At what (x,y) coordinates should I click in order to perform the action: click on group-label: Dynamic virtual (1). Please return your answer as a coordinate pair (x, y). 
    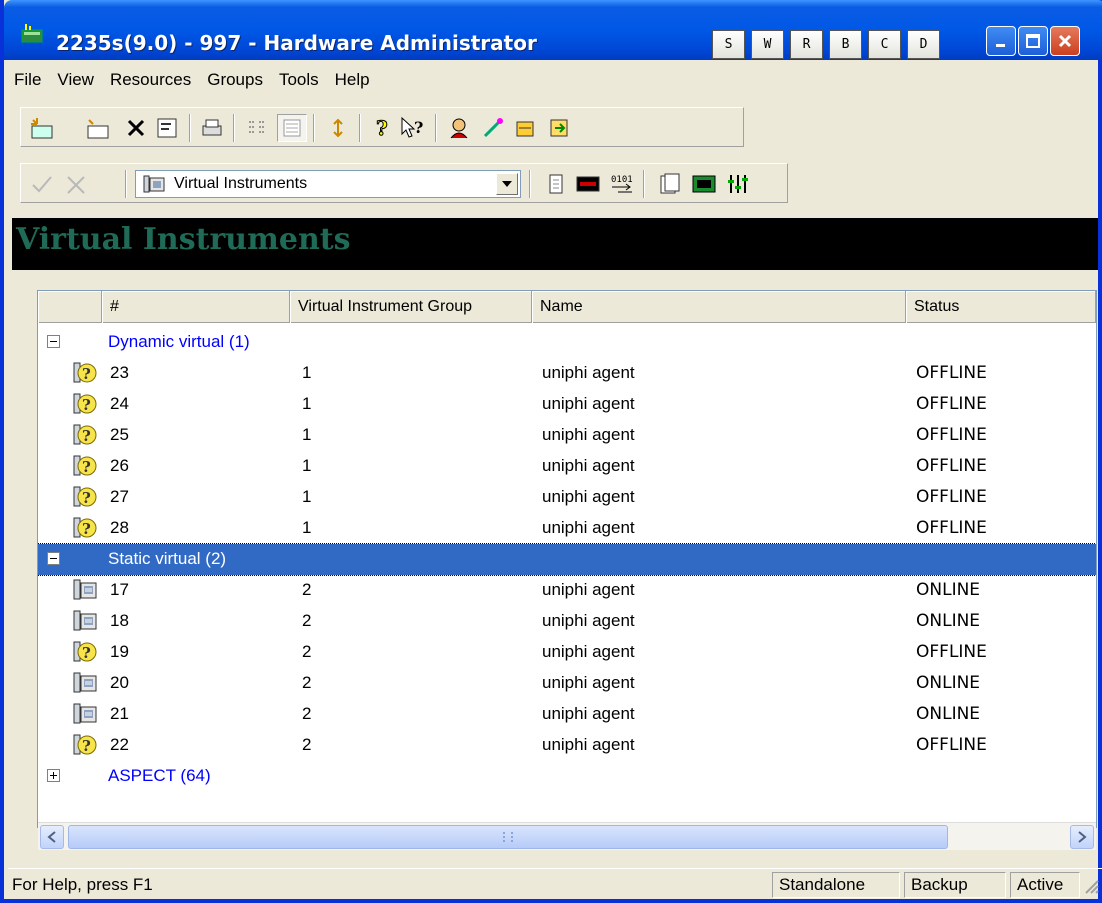
    Looking at the image, I should click on (179, 342).